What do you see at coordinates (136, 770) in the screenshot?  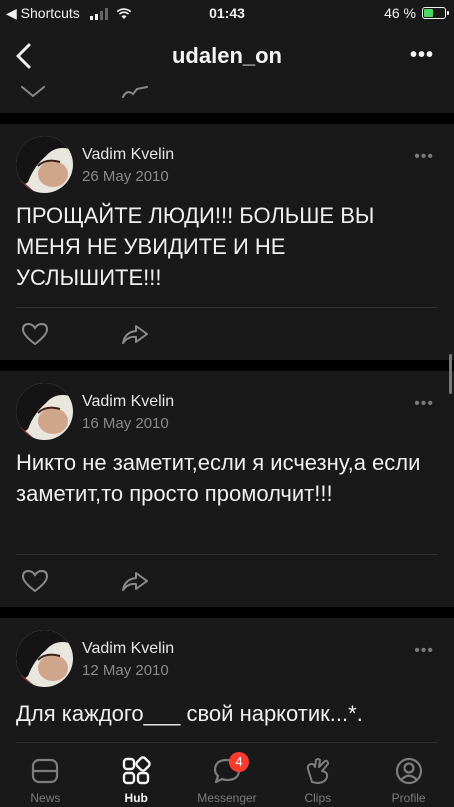 I see `hub-icon` at bounding box center [136, 770].